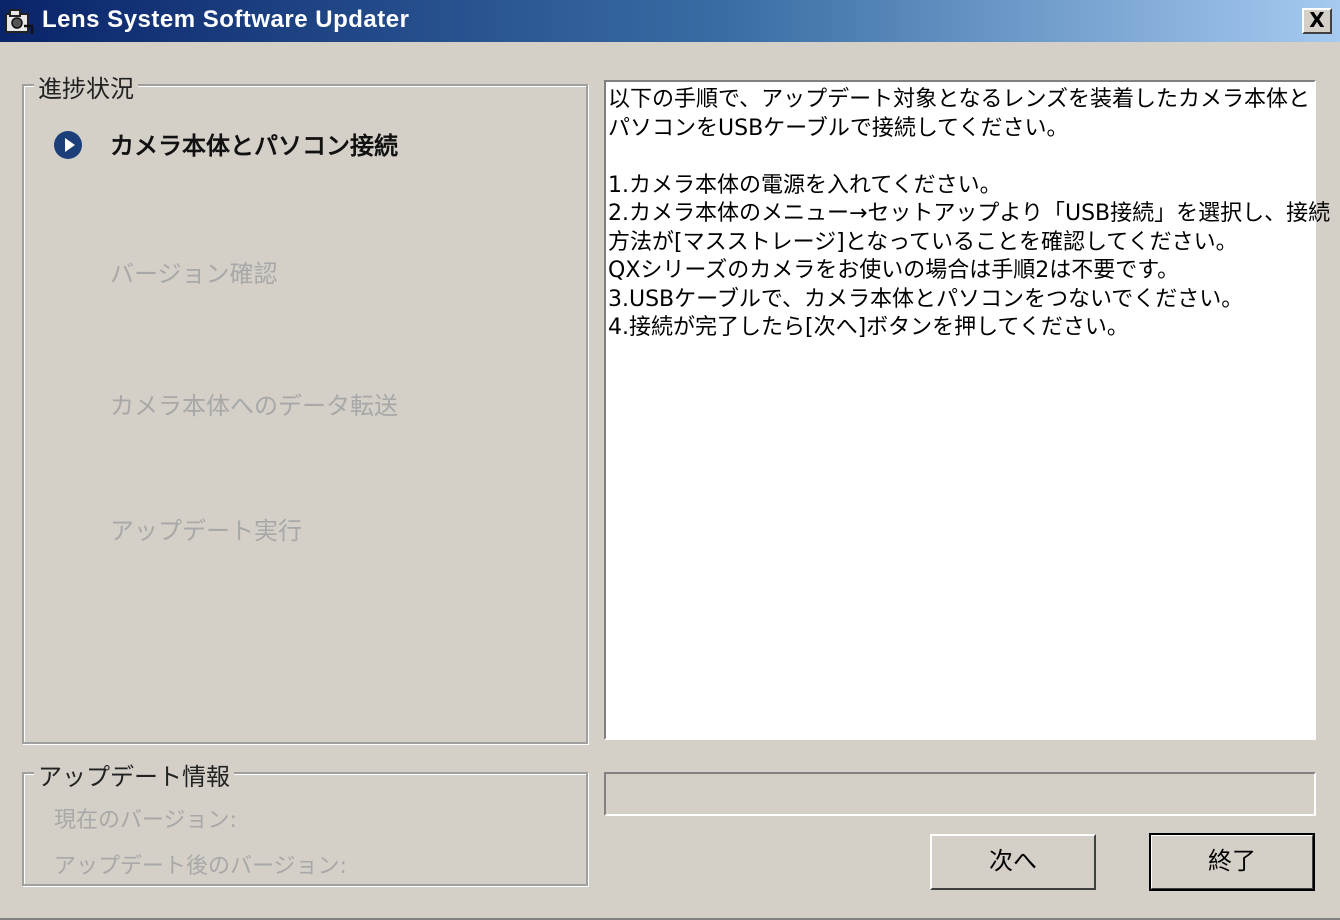  What do you see at coordinates (1013, 862) in the screenshot?
I see `next-button: 次へ` at bounding box center [1013, 862].